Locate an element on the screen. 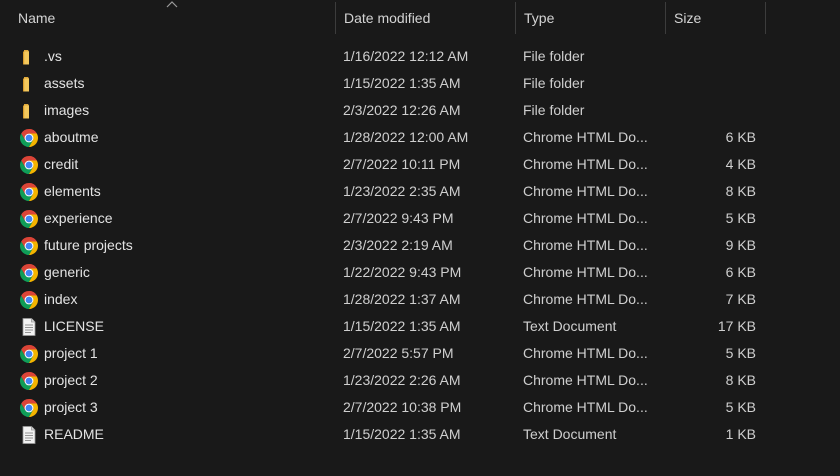 This screenshot has height=476, width=840. file-date-modified: 1/28/2022 1:37 AM is located at coordinates (402, 299).